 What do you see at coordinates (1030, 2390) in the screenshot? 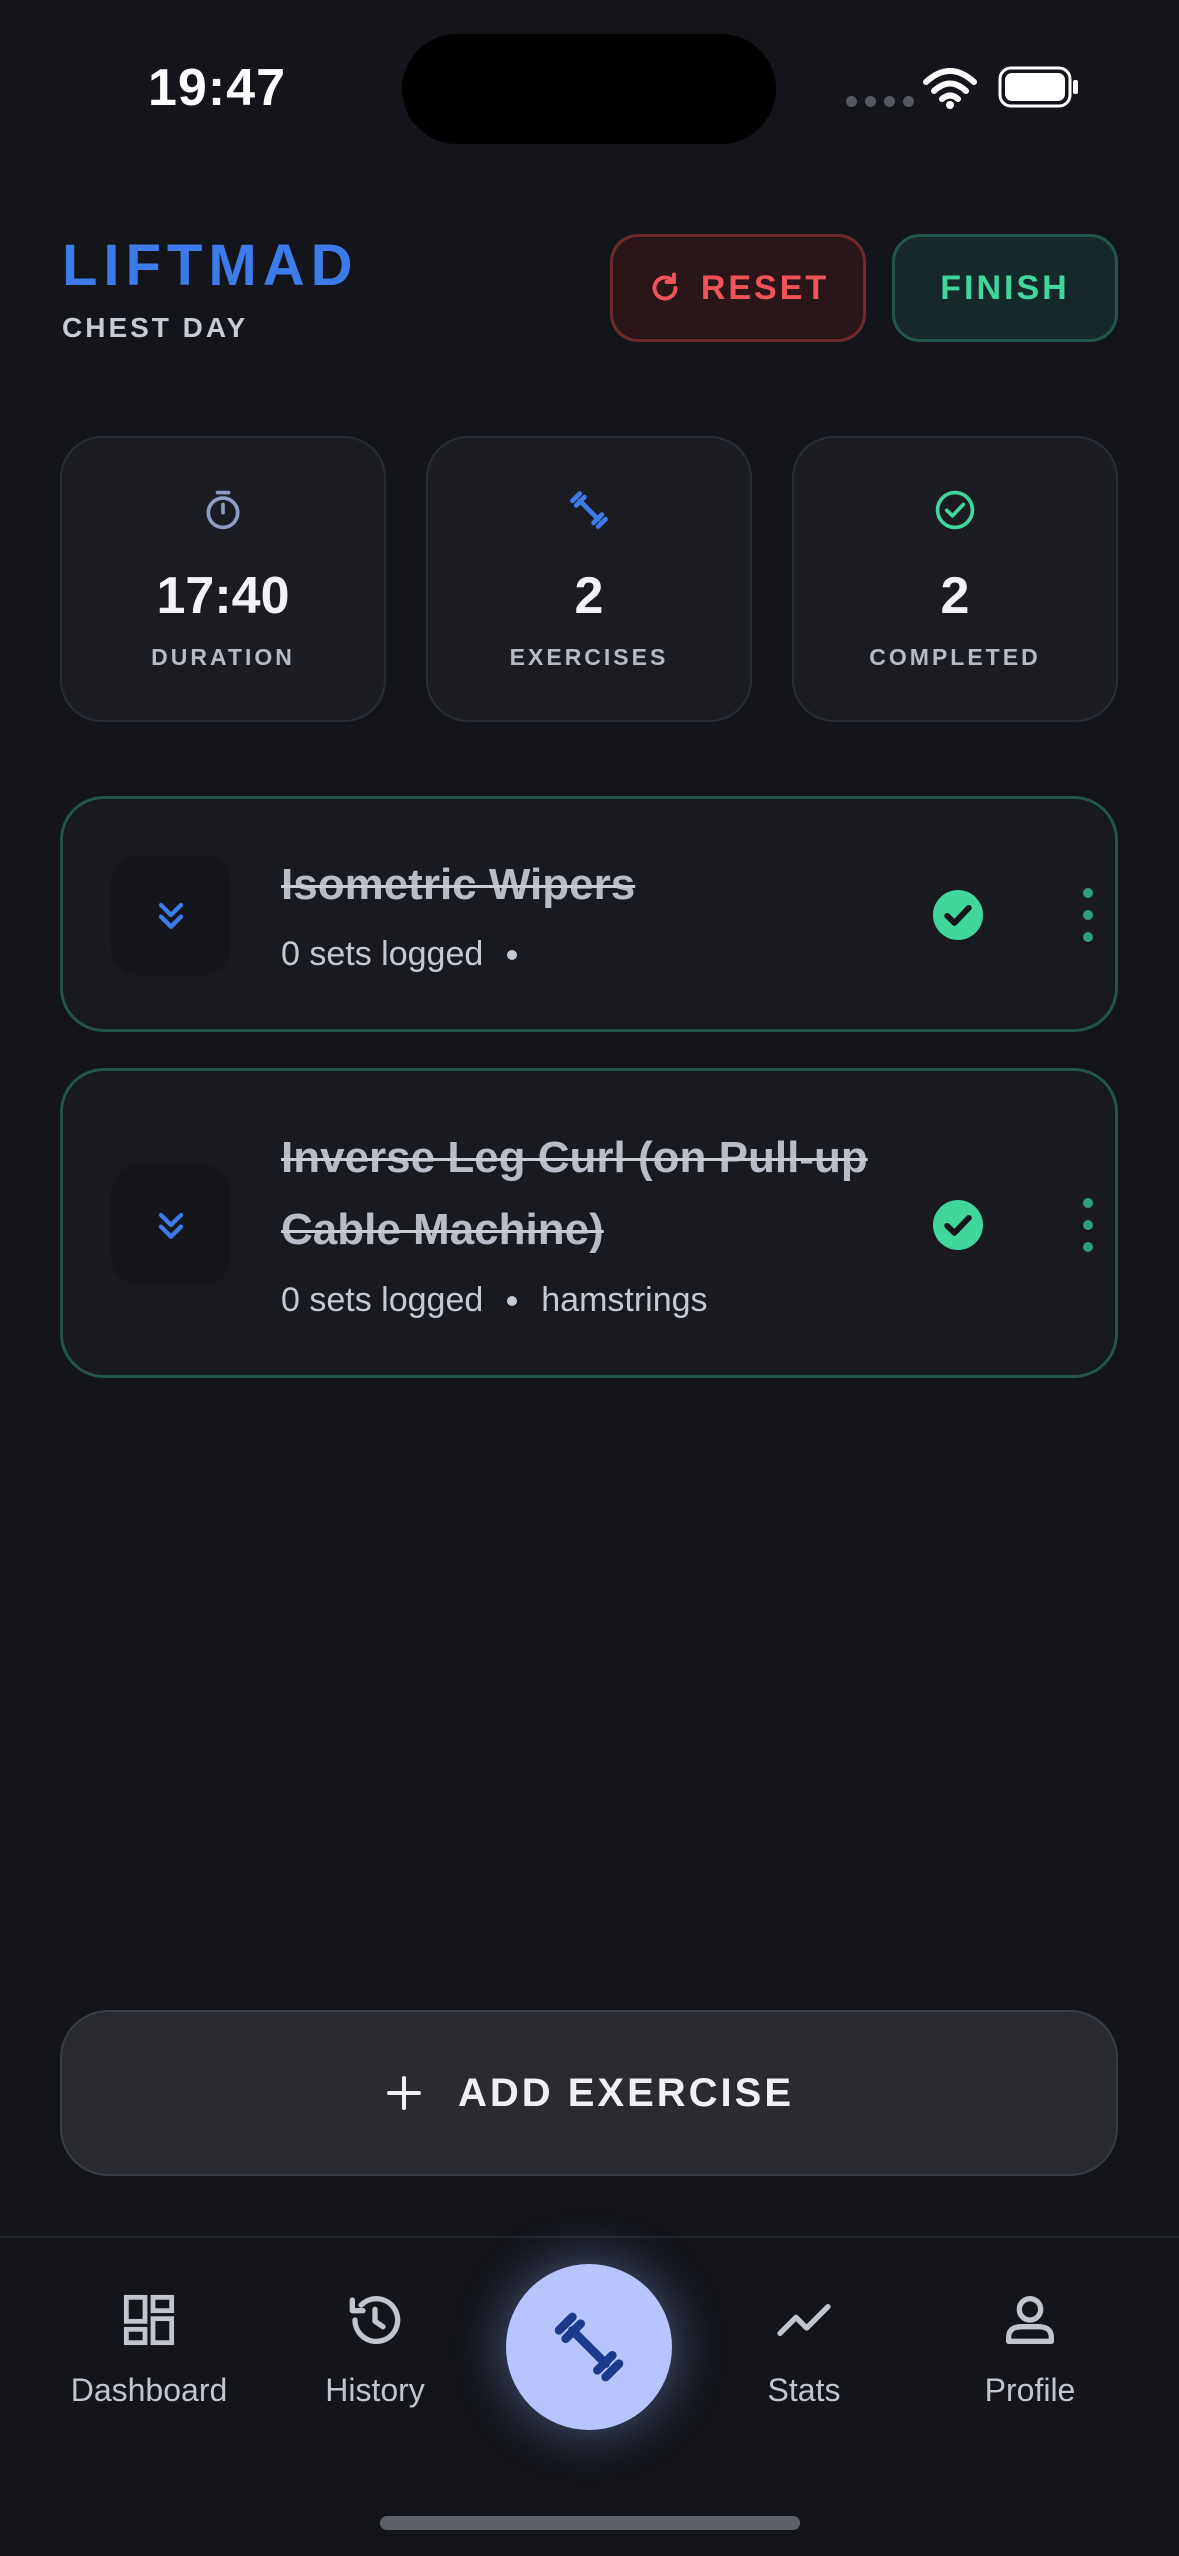
I see `nav-label: Profile` at bounding box center [1030, 2390].